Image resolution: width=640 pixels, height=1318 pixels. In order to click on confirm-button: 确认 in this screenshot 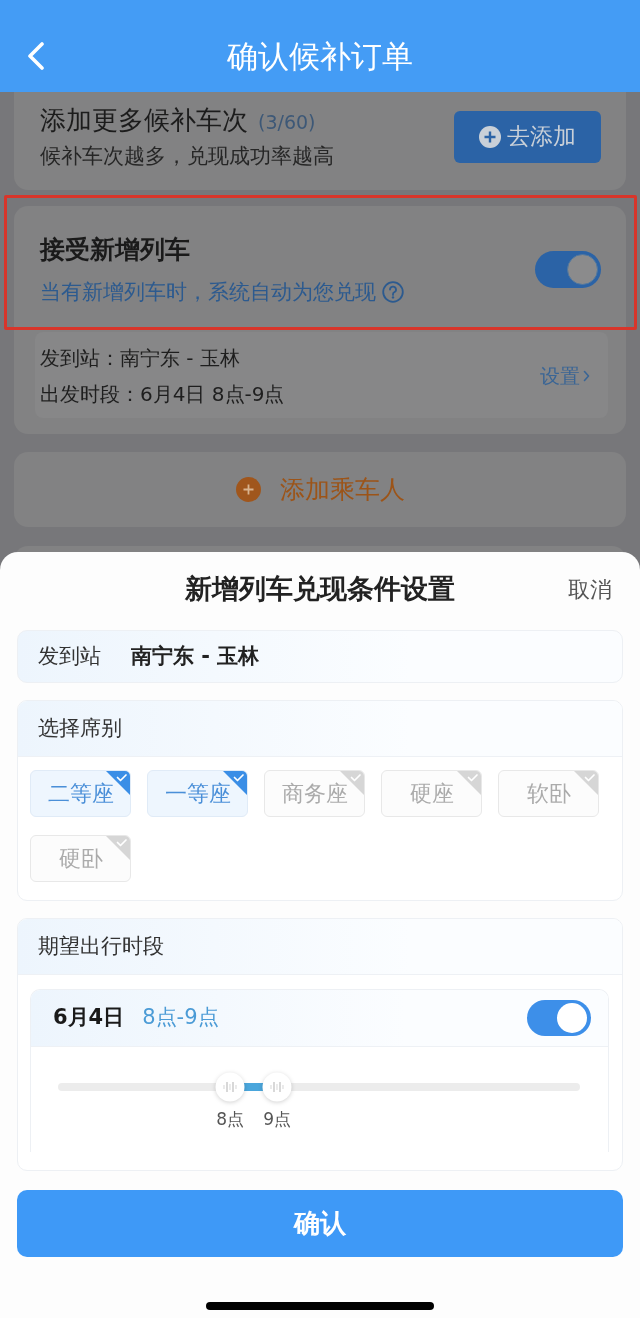, I will do `click(320, 1223)`.